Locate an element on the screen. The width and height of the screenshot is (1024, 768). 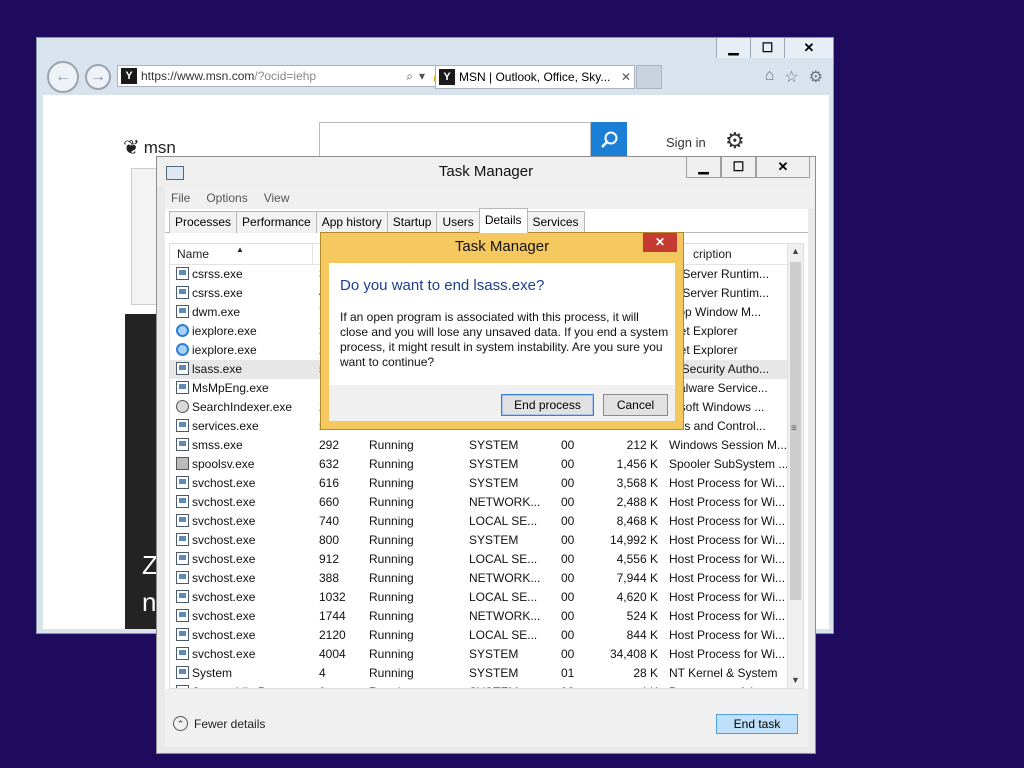
cell-pid: 616 is located at coordinates (329, 483).